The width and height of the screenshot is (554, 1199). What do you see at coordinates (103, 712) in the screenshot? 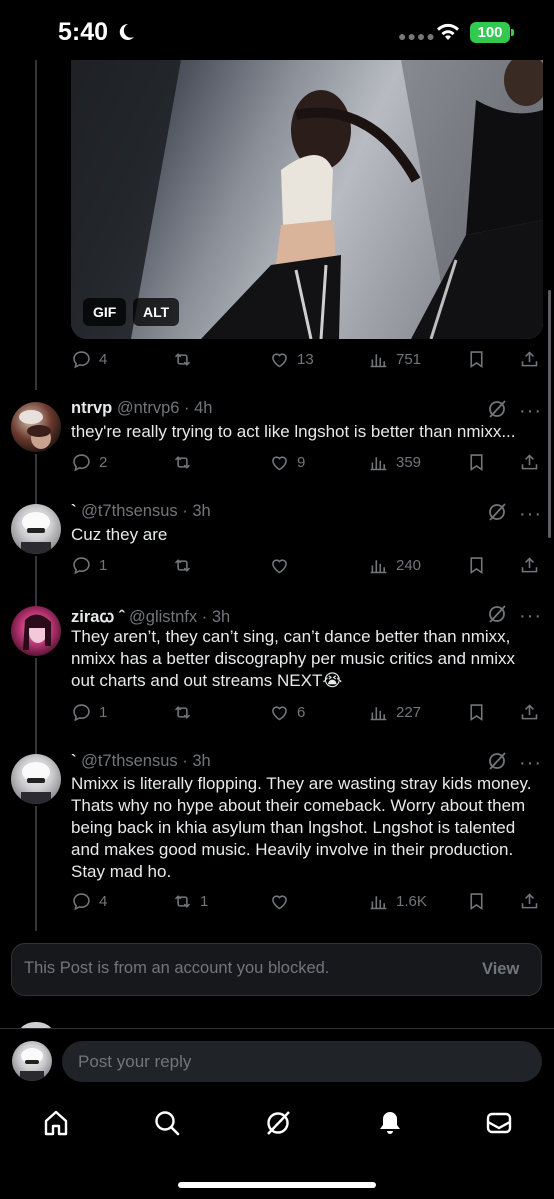
I see `reply-count: 1` at bounding box center [103, 712].